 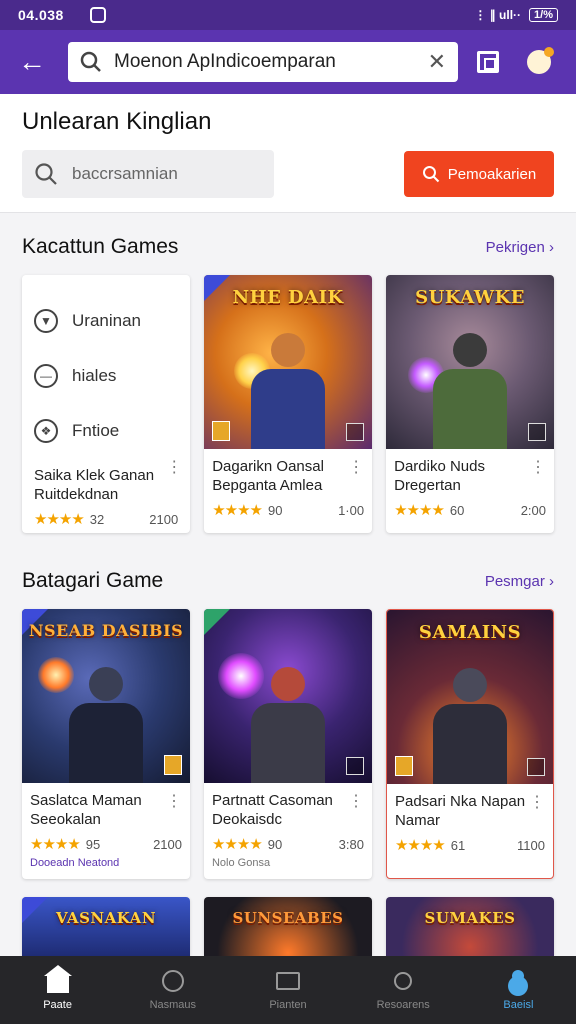 I want to click on bottom-navigation: Paate Nasmaus Pianten Resoarens Baeisl, so click(x=288, y=990).